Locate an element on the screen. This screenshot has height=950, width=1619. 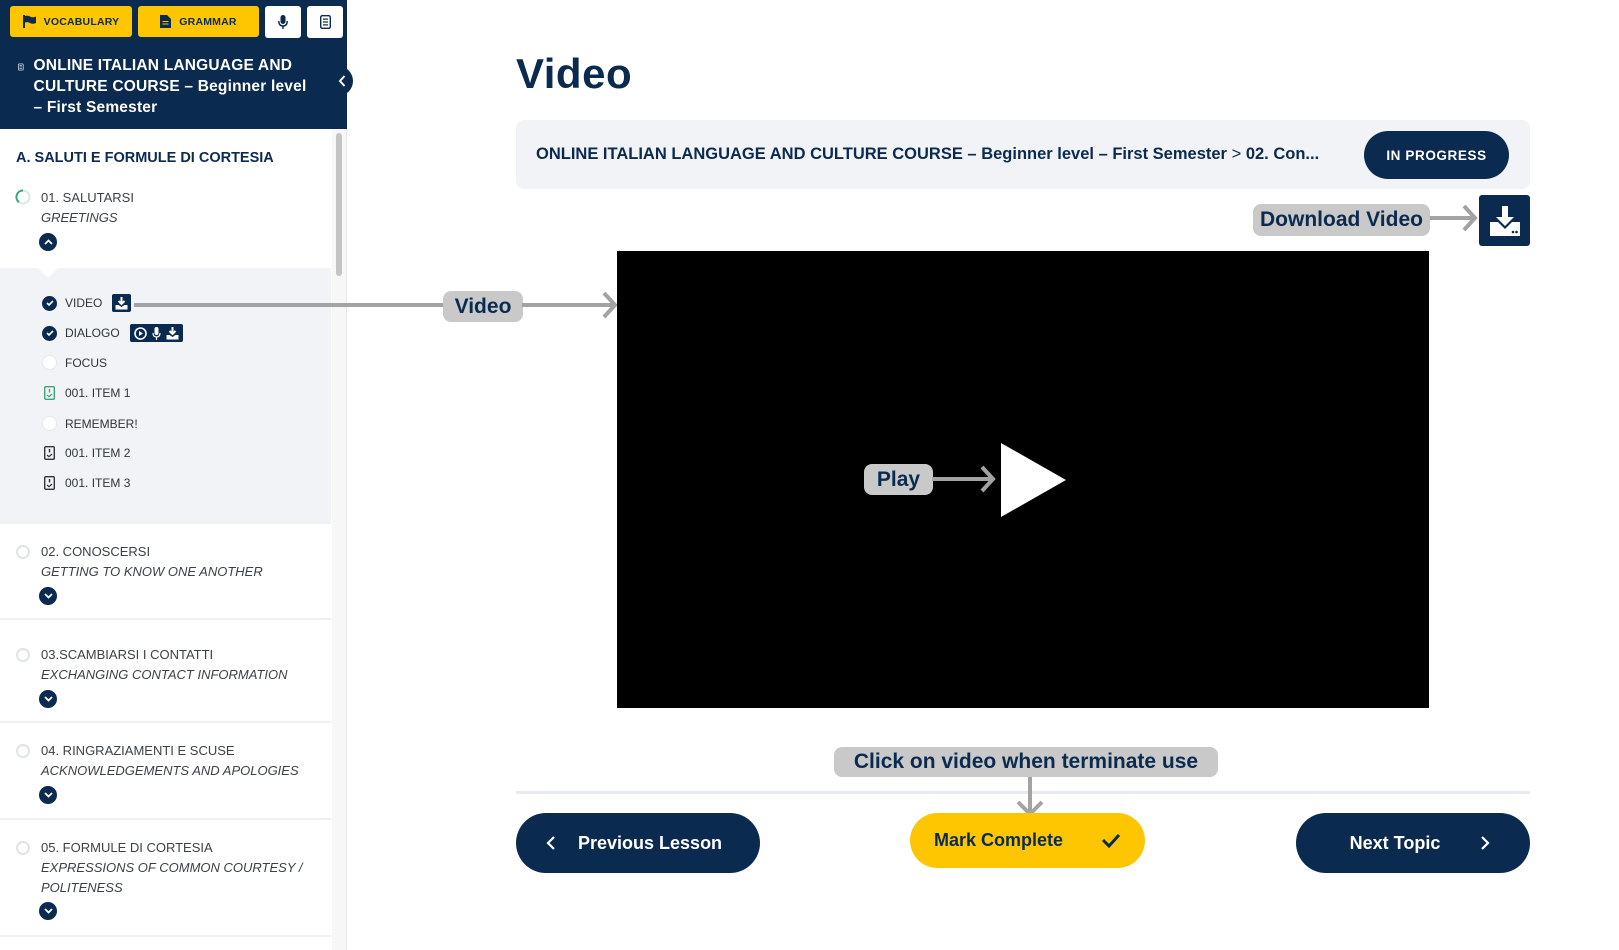
download-video-button is located at coordinates (1504, 220).